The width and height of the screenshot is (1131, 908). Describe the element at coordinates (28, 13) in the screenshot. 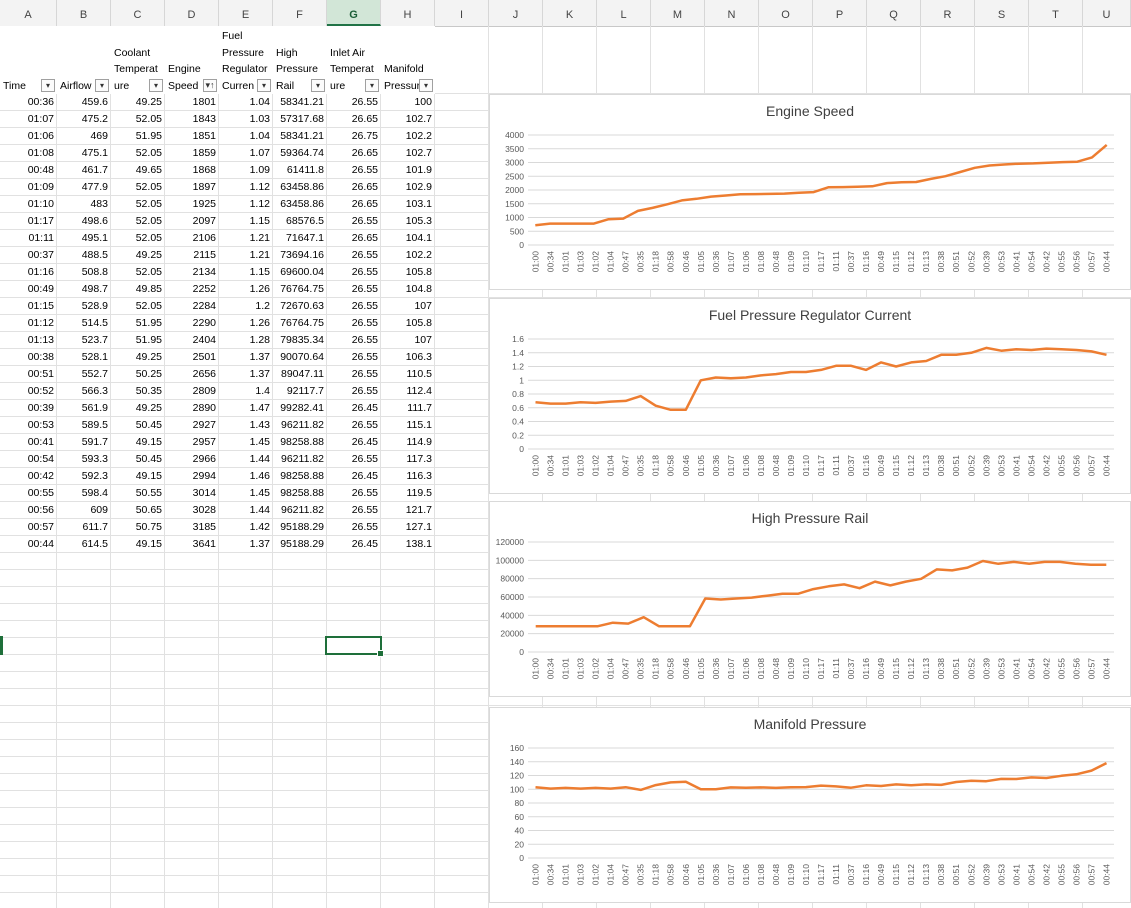

I see `column-header-a: A` at that location.